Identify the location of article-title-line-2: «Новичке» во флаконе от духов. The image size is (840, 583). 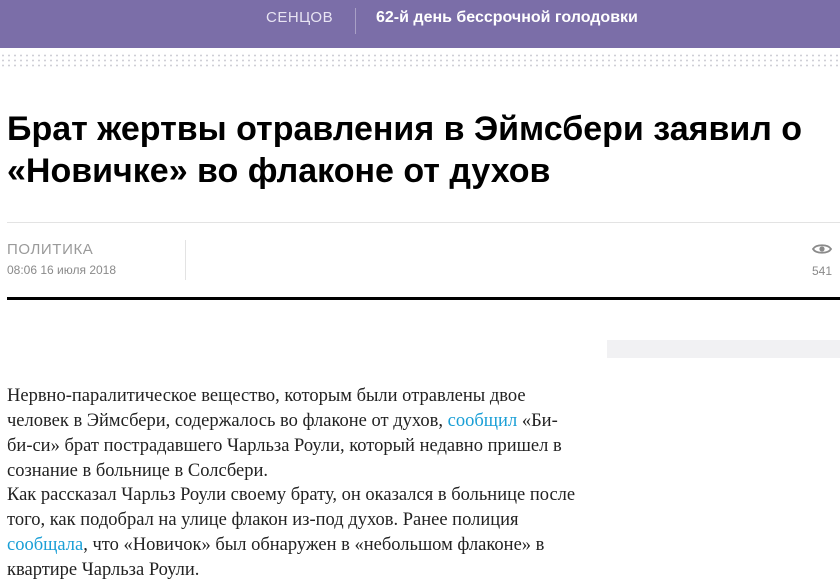
(279, 171).